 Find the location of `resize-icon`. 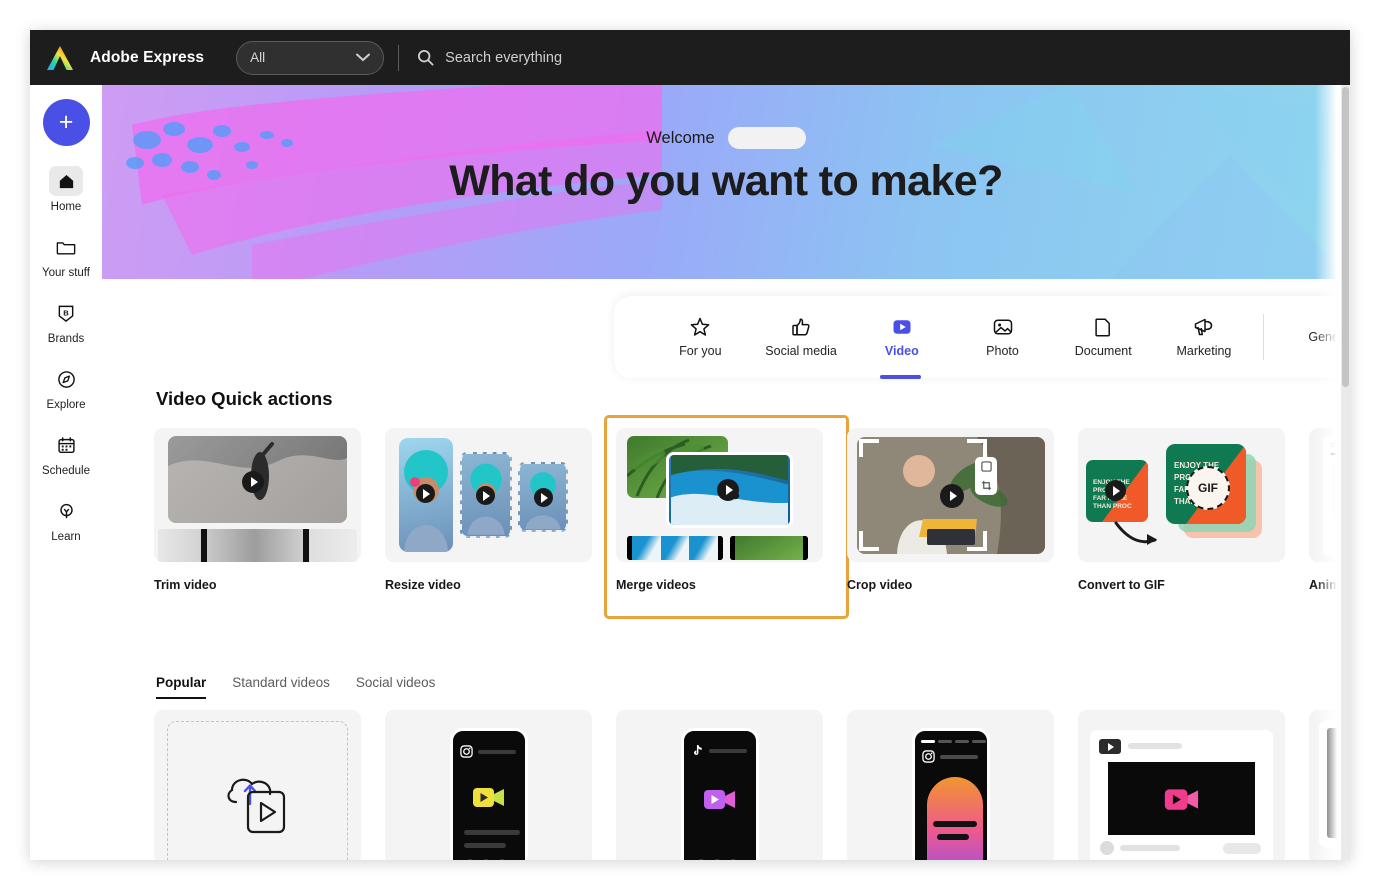

resize-icon is located at coordinates (986, 466).